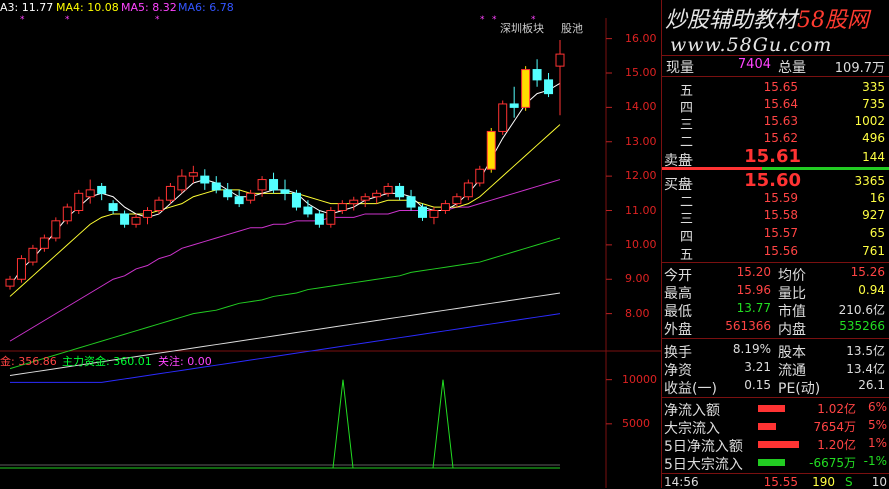 This screenshot has height=489, width=889. What do you see at coordinates (753, 308) in the screenshot?
I see `stat-value: 13.77` at bounding box center [753, 308].